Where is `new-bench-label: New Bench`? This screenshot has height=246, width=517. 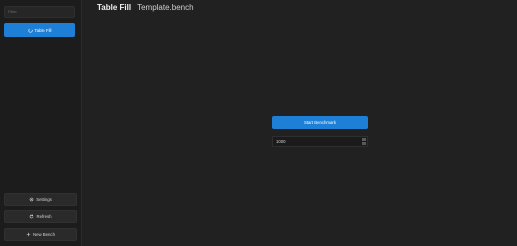 new-bench-label: New Bench is located at coordinates (44, 234).